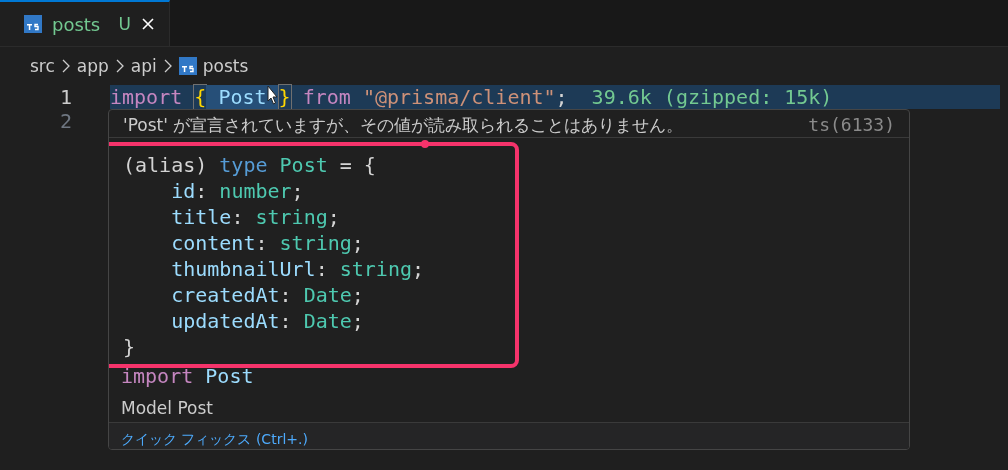 This screenshot has height=470, width=1008. I want to click on code-line: updatedAt: Date;, so click(267, 320).